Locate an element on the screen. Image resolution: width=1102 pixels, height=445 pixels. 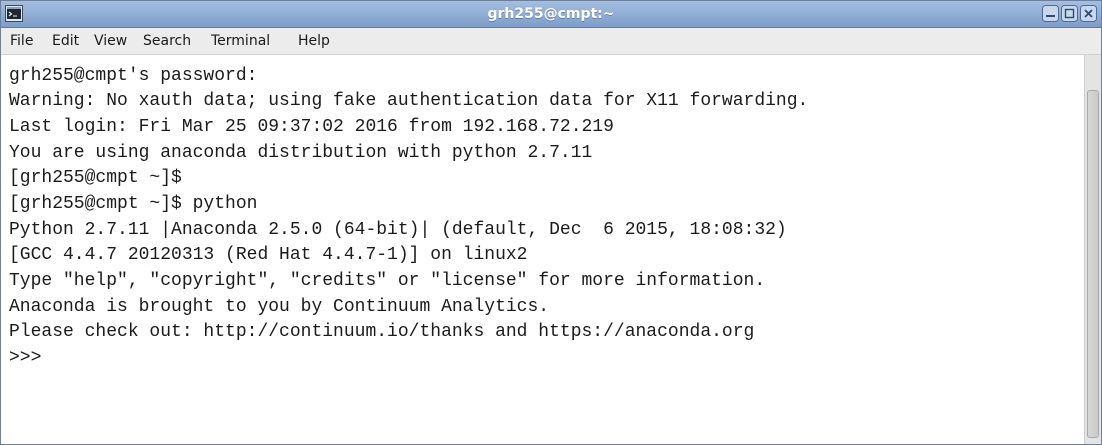
menu-bar: File Edit View Search Terminal Help is located at coordinates (551, 41).